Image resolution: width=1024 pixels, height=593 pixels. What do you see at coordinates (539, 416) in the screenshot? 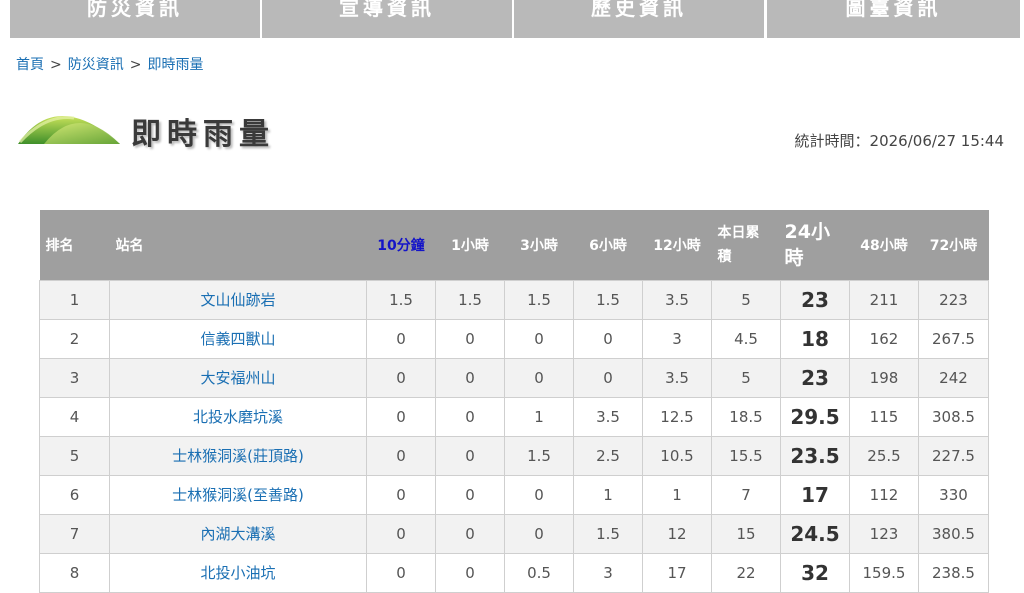
I see `cell-h3: 1` at bounding box center [539, 416].